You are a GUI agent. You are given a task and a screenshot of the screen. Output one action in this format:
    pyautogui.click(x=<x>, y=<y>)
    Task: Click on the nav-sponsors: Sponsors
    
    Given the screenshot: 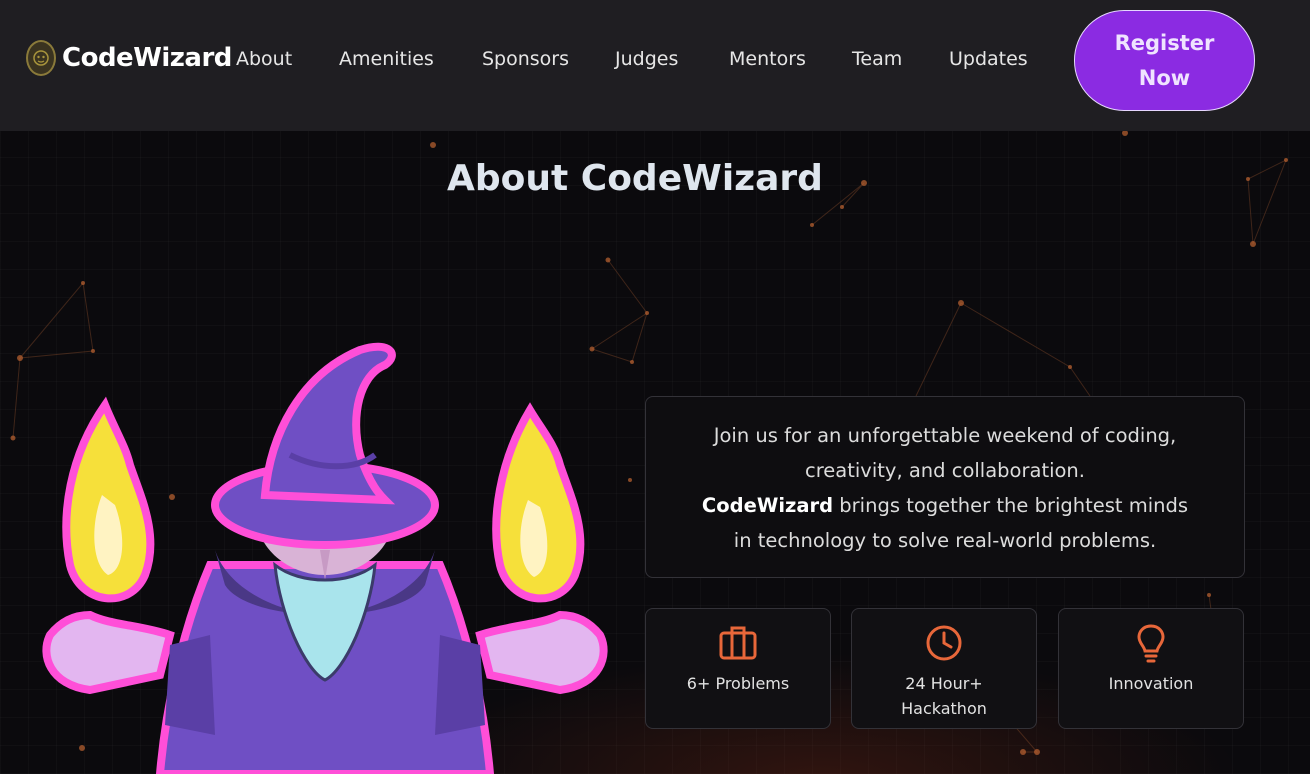 What is the action you would take?
    pyautogui.click(x=525, y=59)
    